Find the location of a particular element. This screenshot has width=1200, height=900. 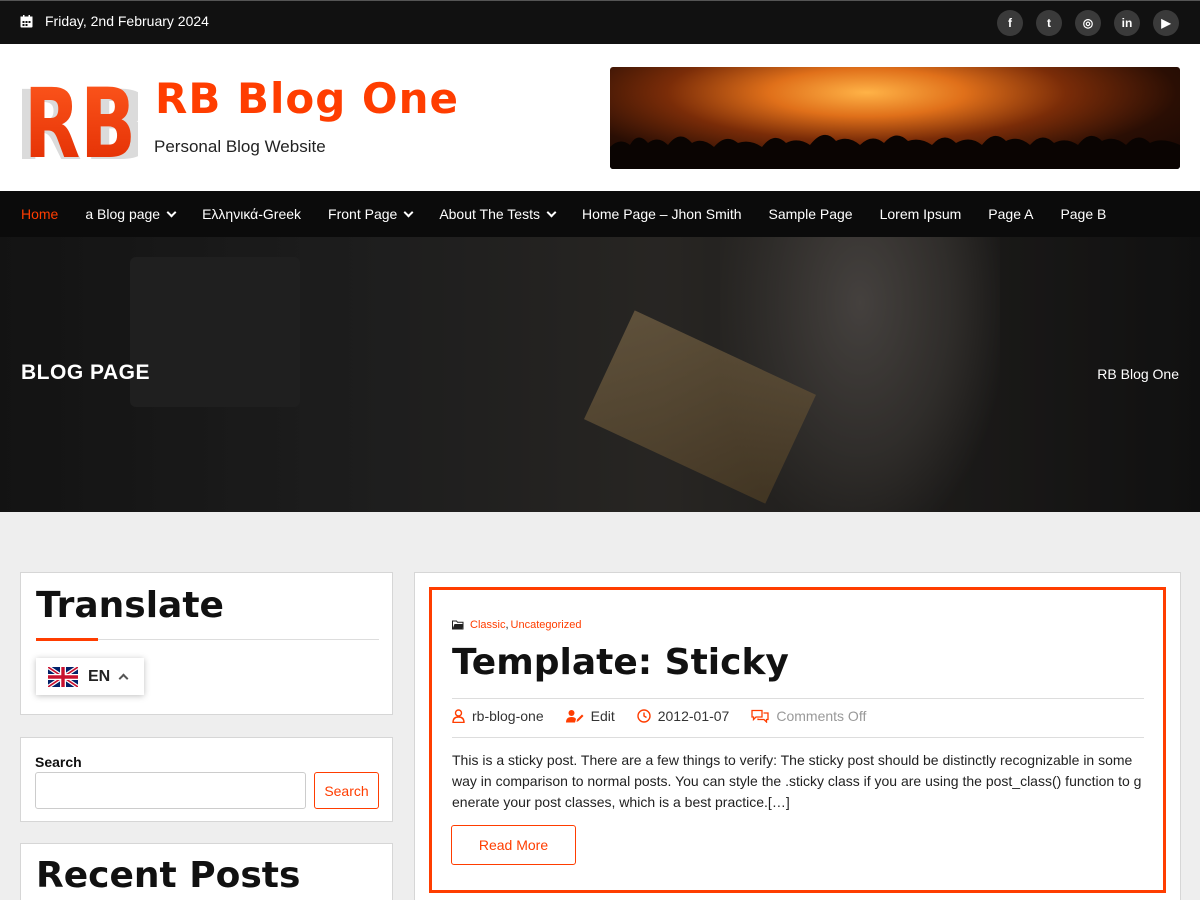

clock-icon is located at coordinates (644, 716).